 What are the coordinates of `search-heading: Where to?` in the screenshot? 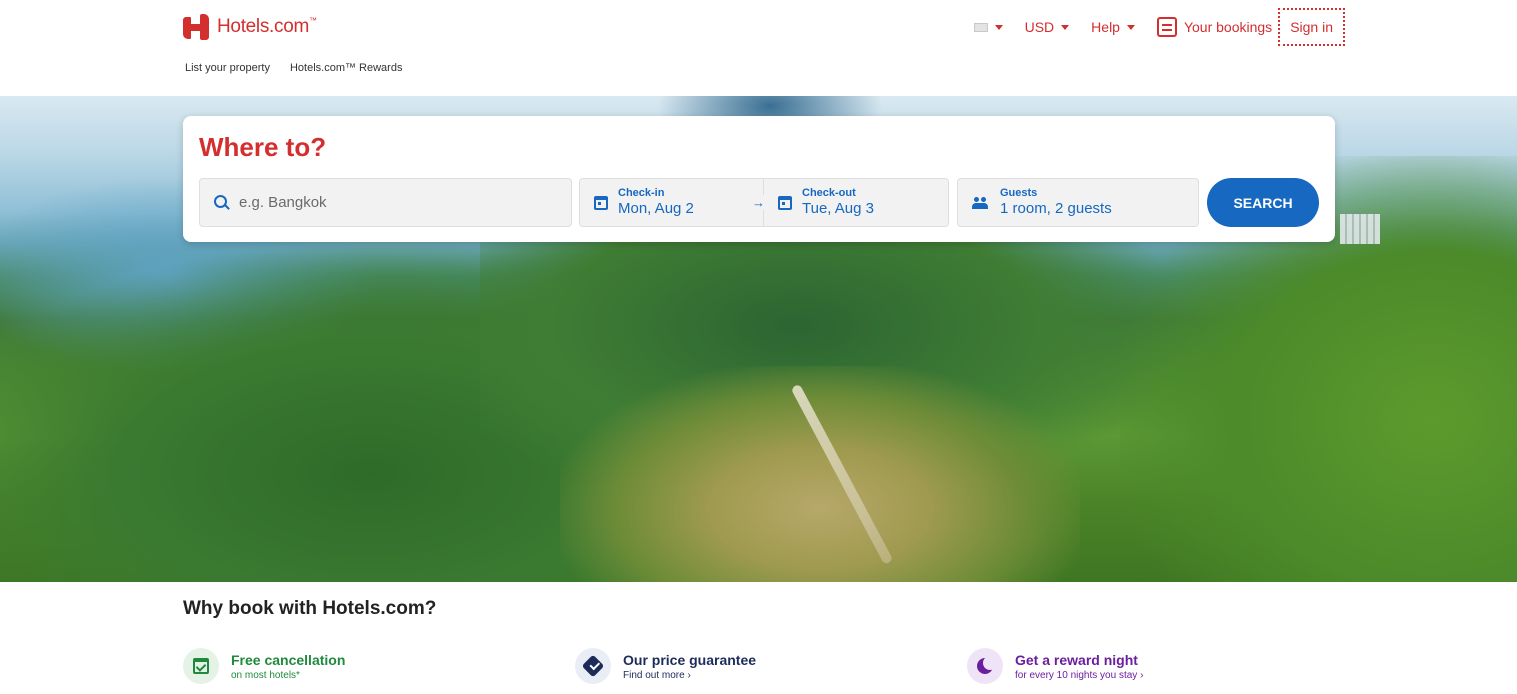 It's located at (263, 147).